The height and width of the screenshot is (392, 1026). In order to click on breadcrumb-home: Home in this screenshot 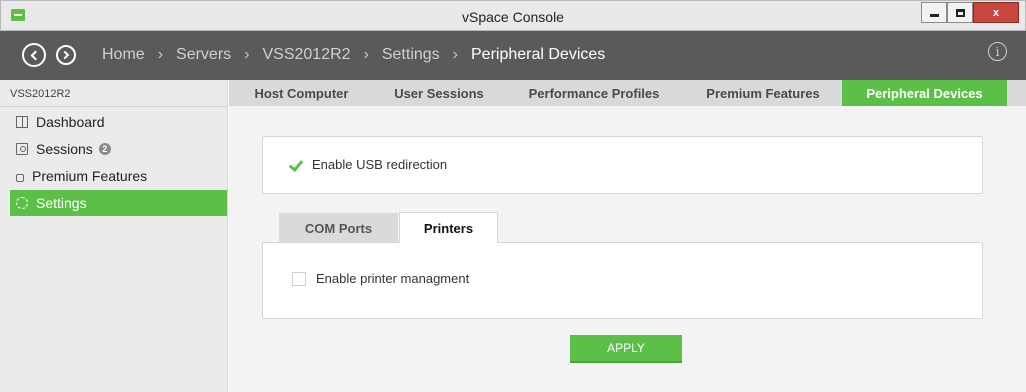, I will do `click(123, 55)`.